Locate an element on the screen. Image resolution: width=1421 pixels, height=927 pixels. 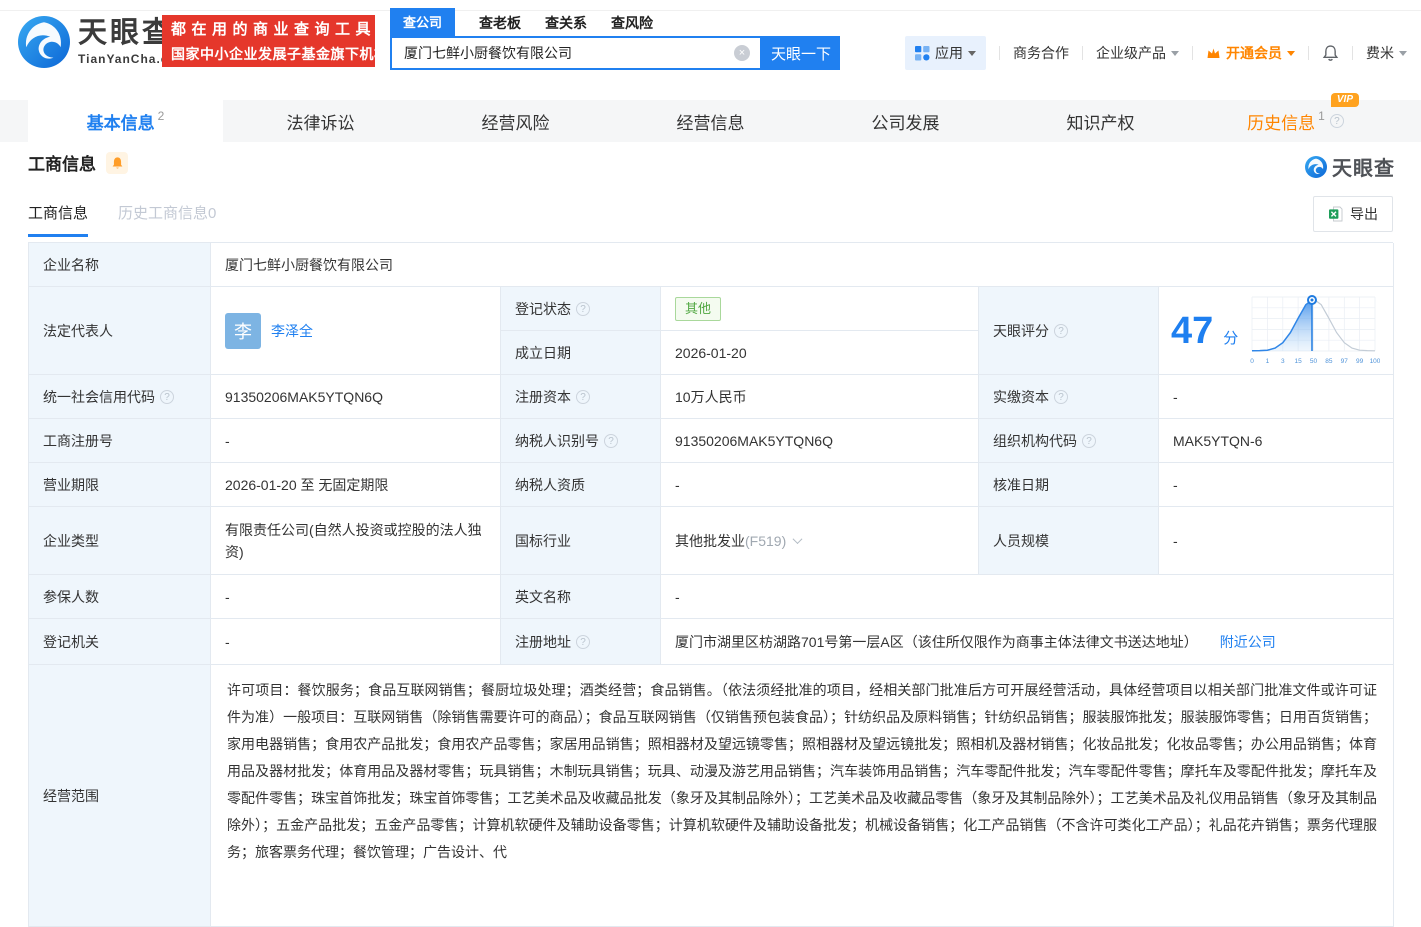
tab-operating-risk: 经营风险 is located at coordinates (515, 121).